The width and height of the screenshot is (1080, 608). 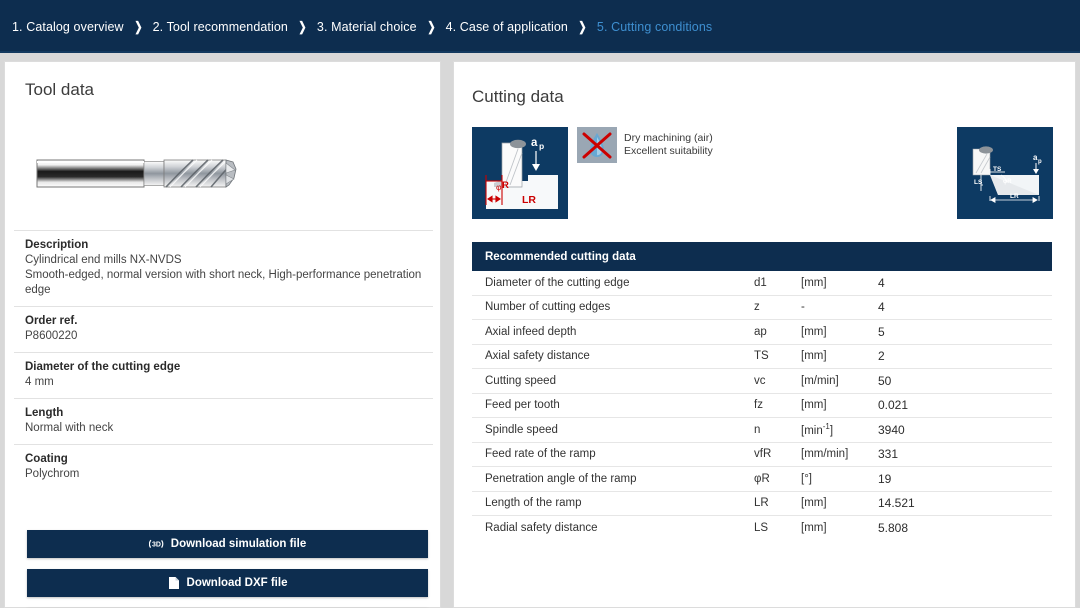 I want to click on cutting-parameter-symbol: ap, so click(x=760, y=331).